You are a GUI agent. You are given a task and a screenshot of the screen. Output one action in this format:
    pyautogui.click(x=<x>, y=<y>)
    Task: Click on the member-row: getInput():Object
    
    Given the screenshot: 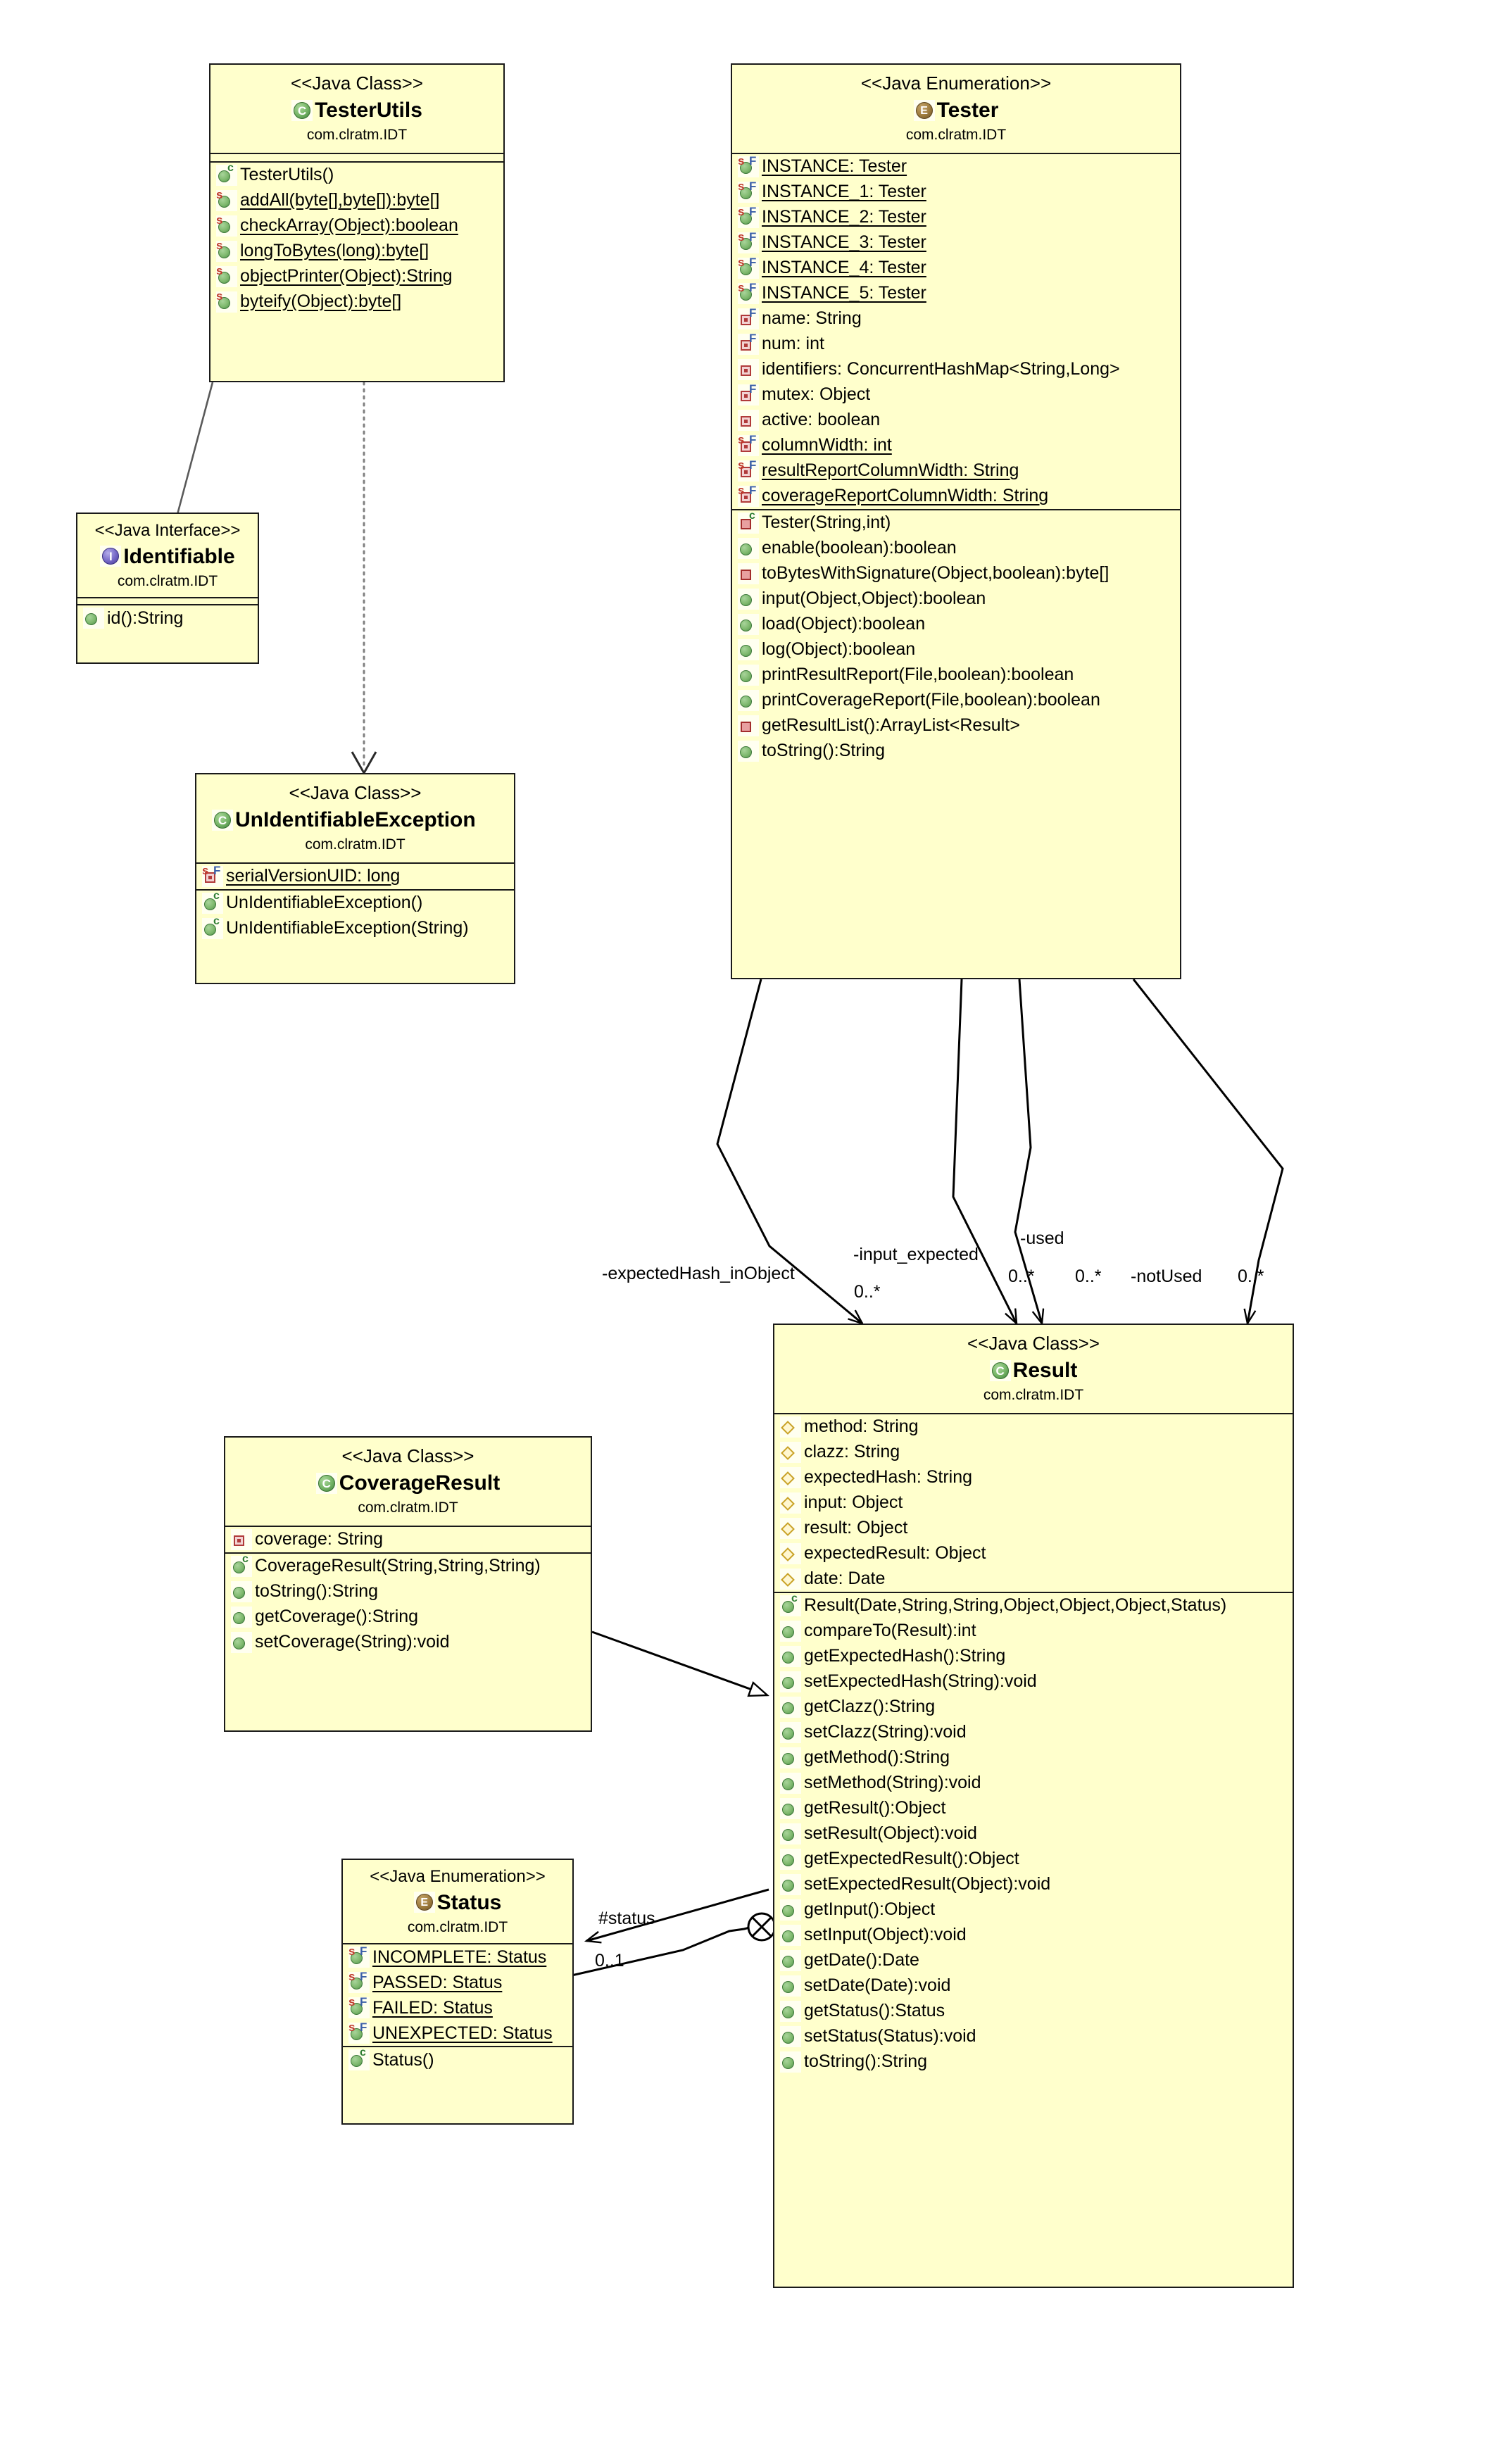 What is the action you would take?
    pyautogui.click(x=1033, y=1910)
    